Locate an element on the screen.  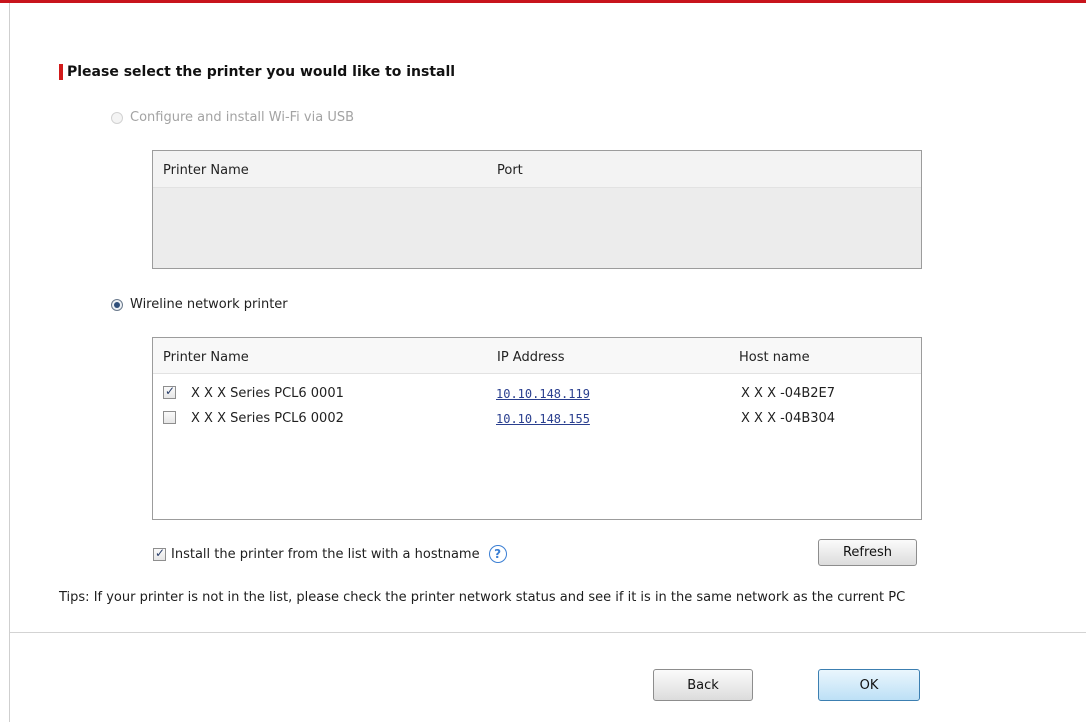
footer-divider is located at coordinates (548, 632).